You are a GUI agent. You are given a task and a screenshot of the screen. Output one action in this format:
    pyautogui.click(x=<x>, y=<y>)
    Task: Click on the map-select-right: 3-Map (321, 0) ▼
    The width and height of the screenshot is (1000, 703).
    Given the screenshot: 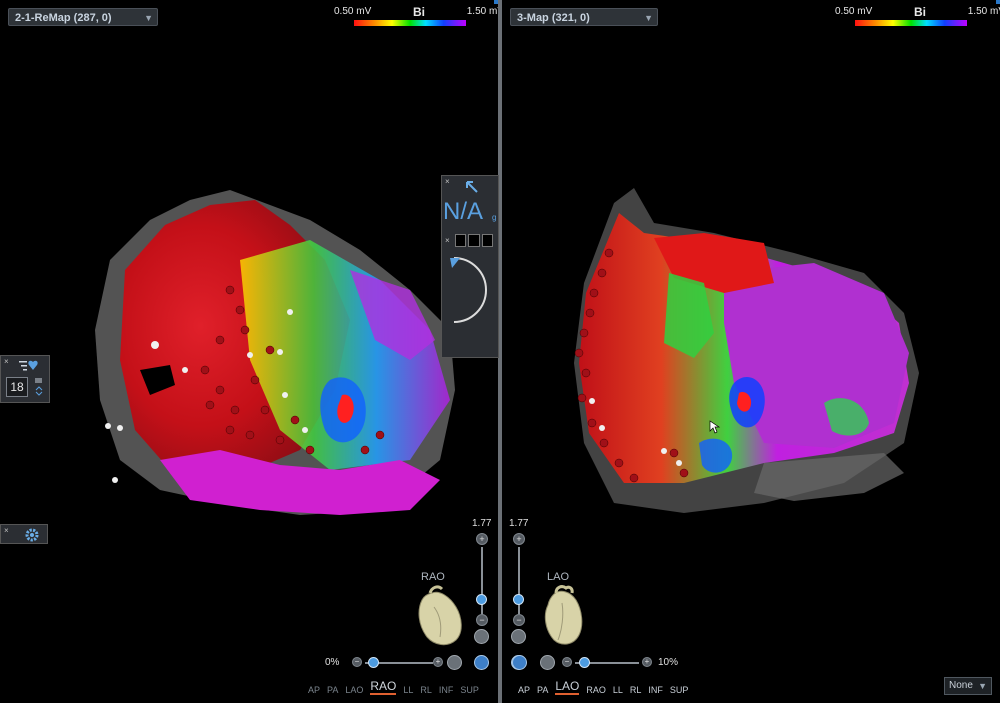 What is the action you would take?
    pyautogui.click(x=584, y=17)
    